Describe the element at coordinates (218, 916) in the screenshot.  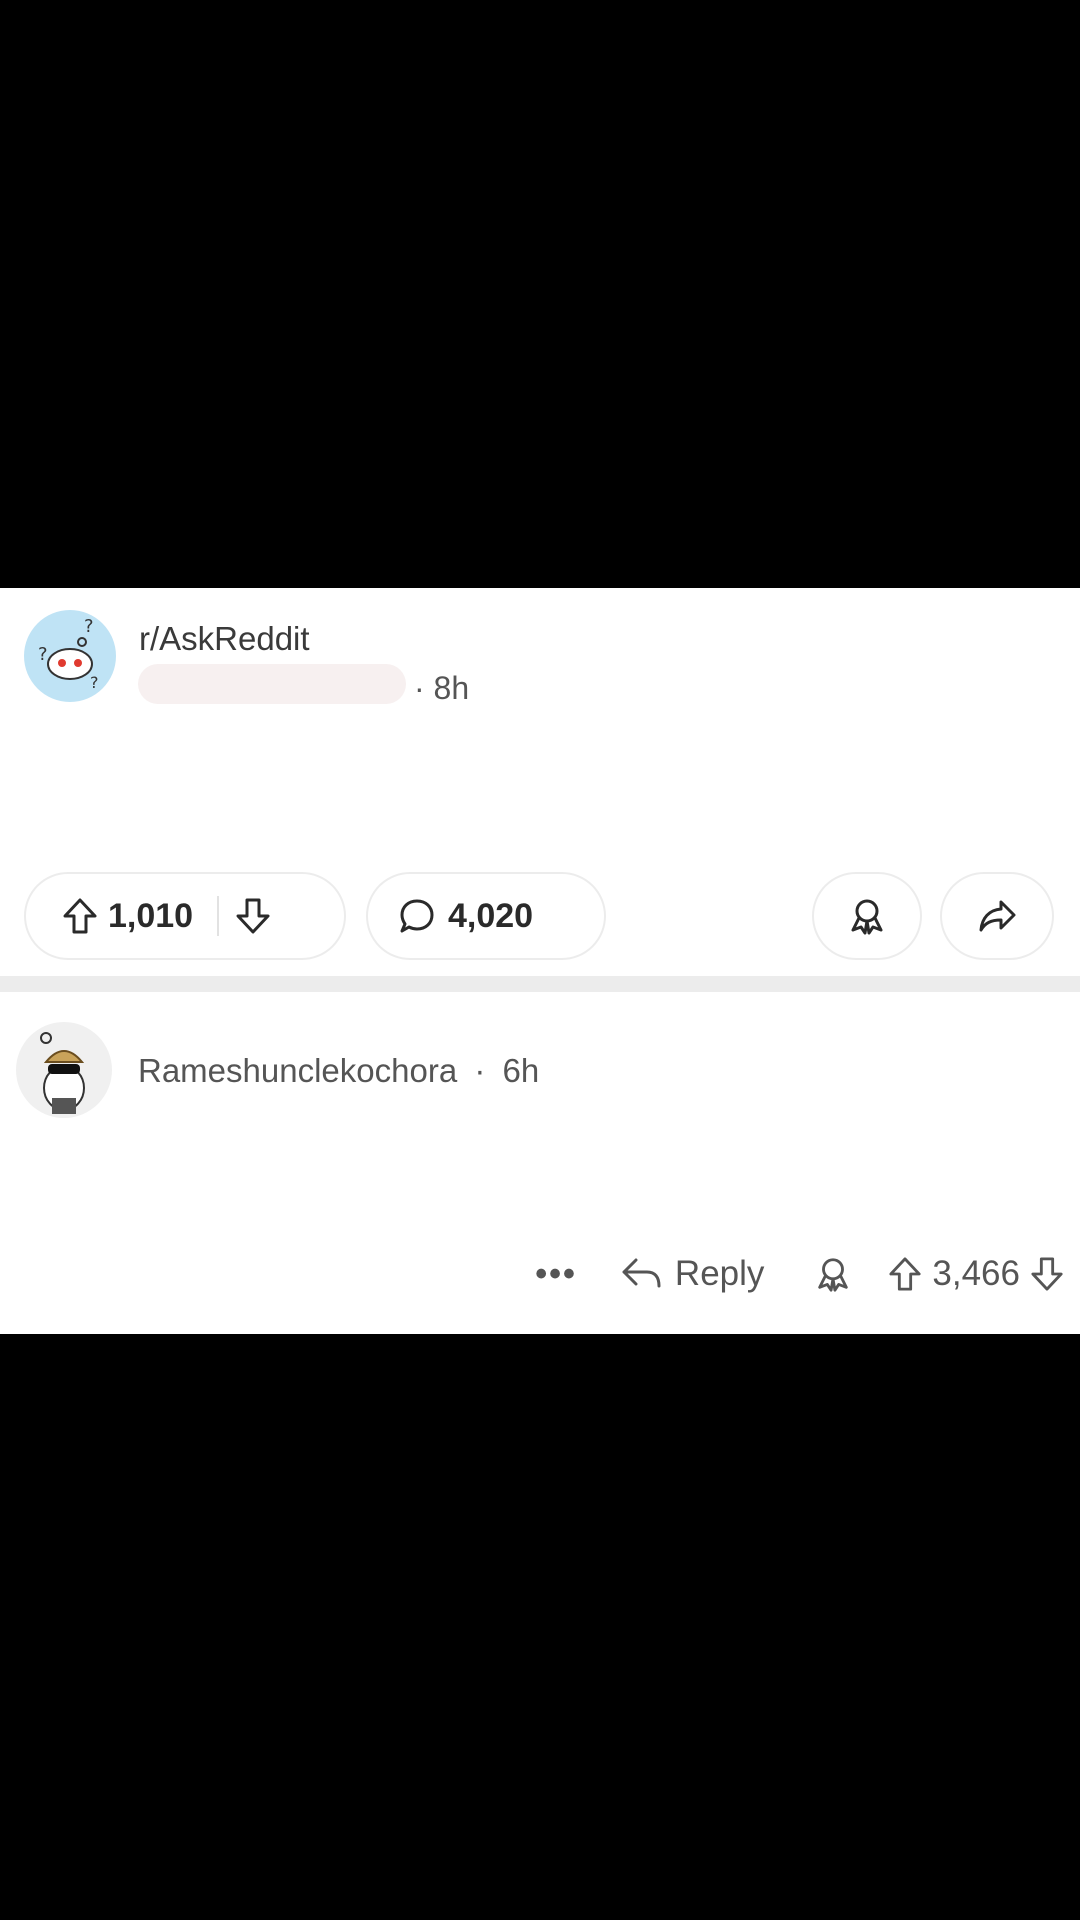
I see `vote-divider` at that location.